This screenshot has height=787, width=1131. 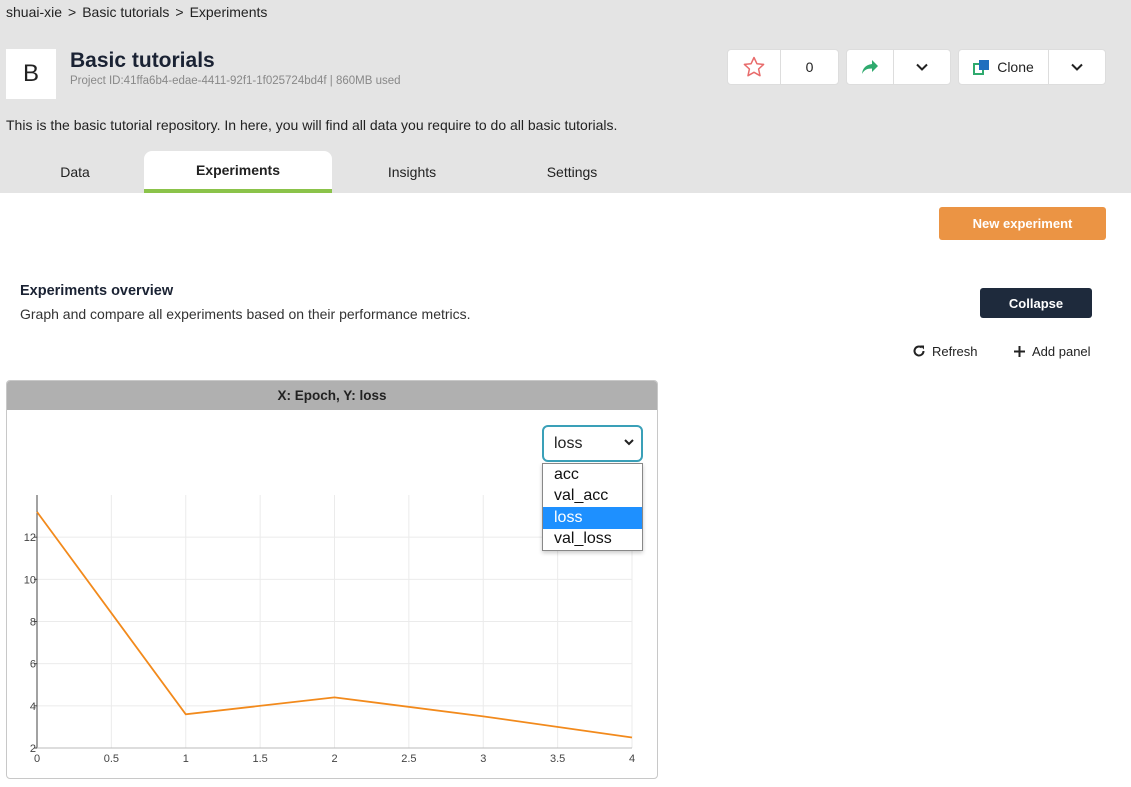 What do you see at coordinates (33, 665) in the screenshot?
I see `y-tick-label: 6` at bounding box center [33, 665].